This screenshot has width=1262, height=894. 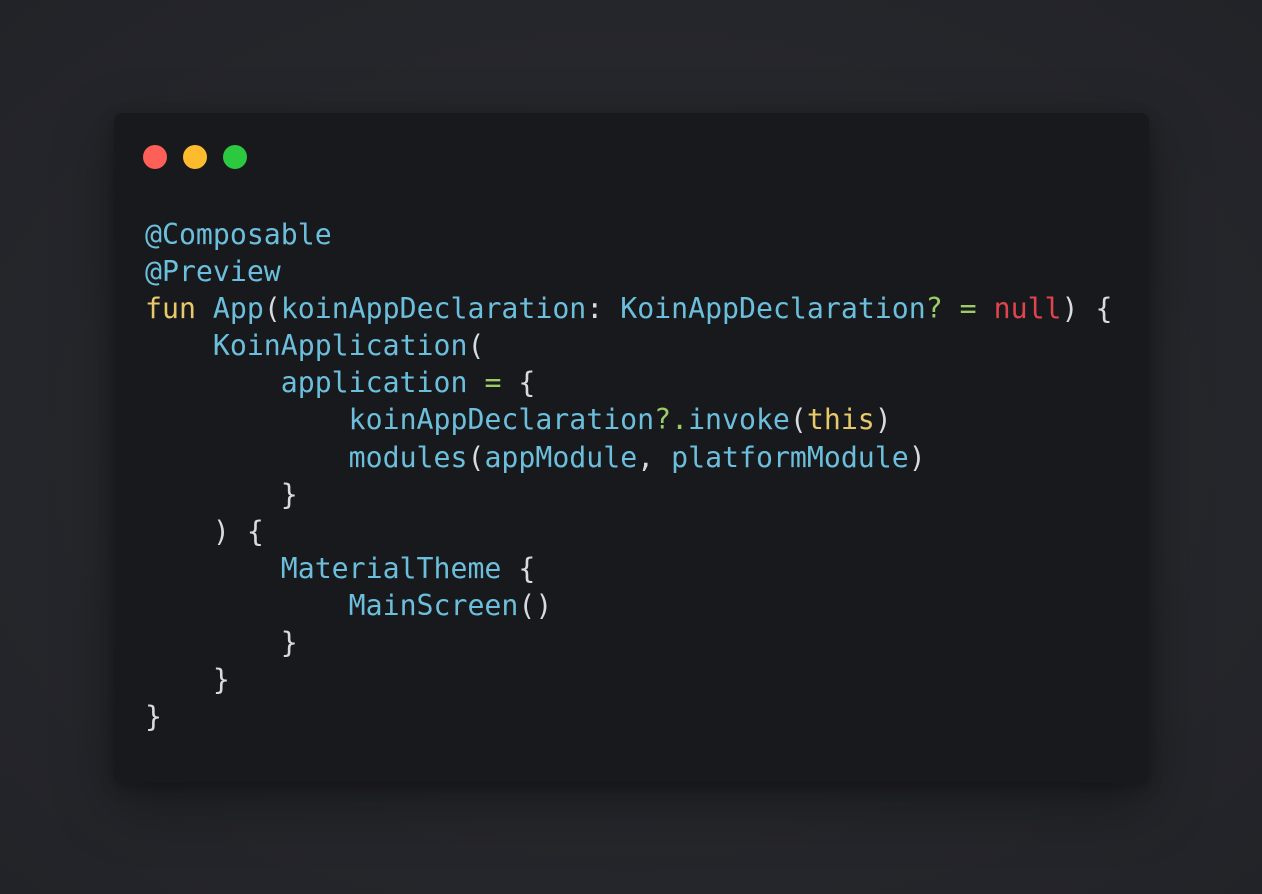 What do you see at coordinates (391, 568) in the screenshot?
I see `code-token-identifier: MaterialTheme` at bounding box center [391, 568].